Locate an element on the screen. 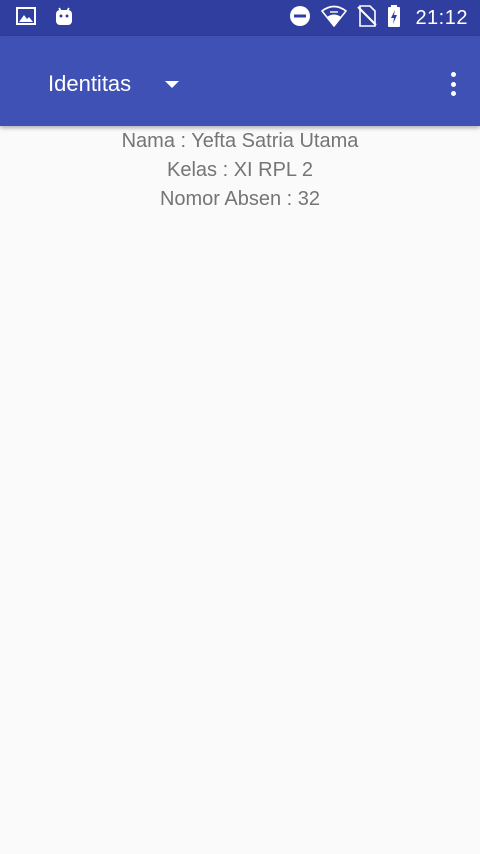  do-not-disturb-icon is located at coordinates (300, 18).